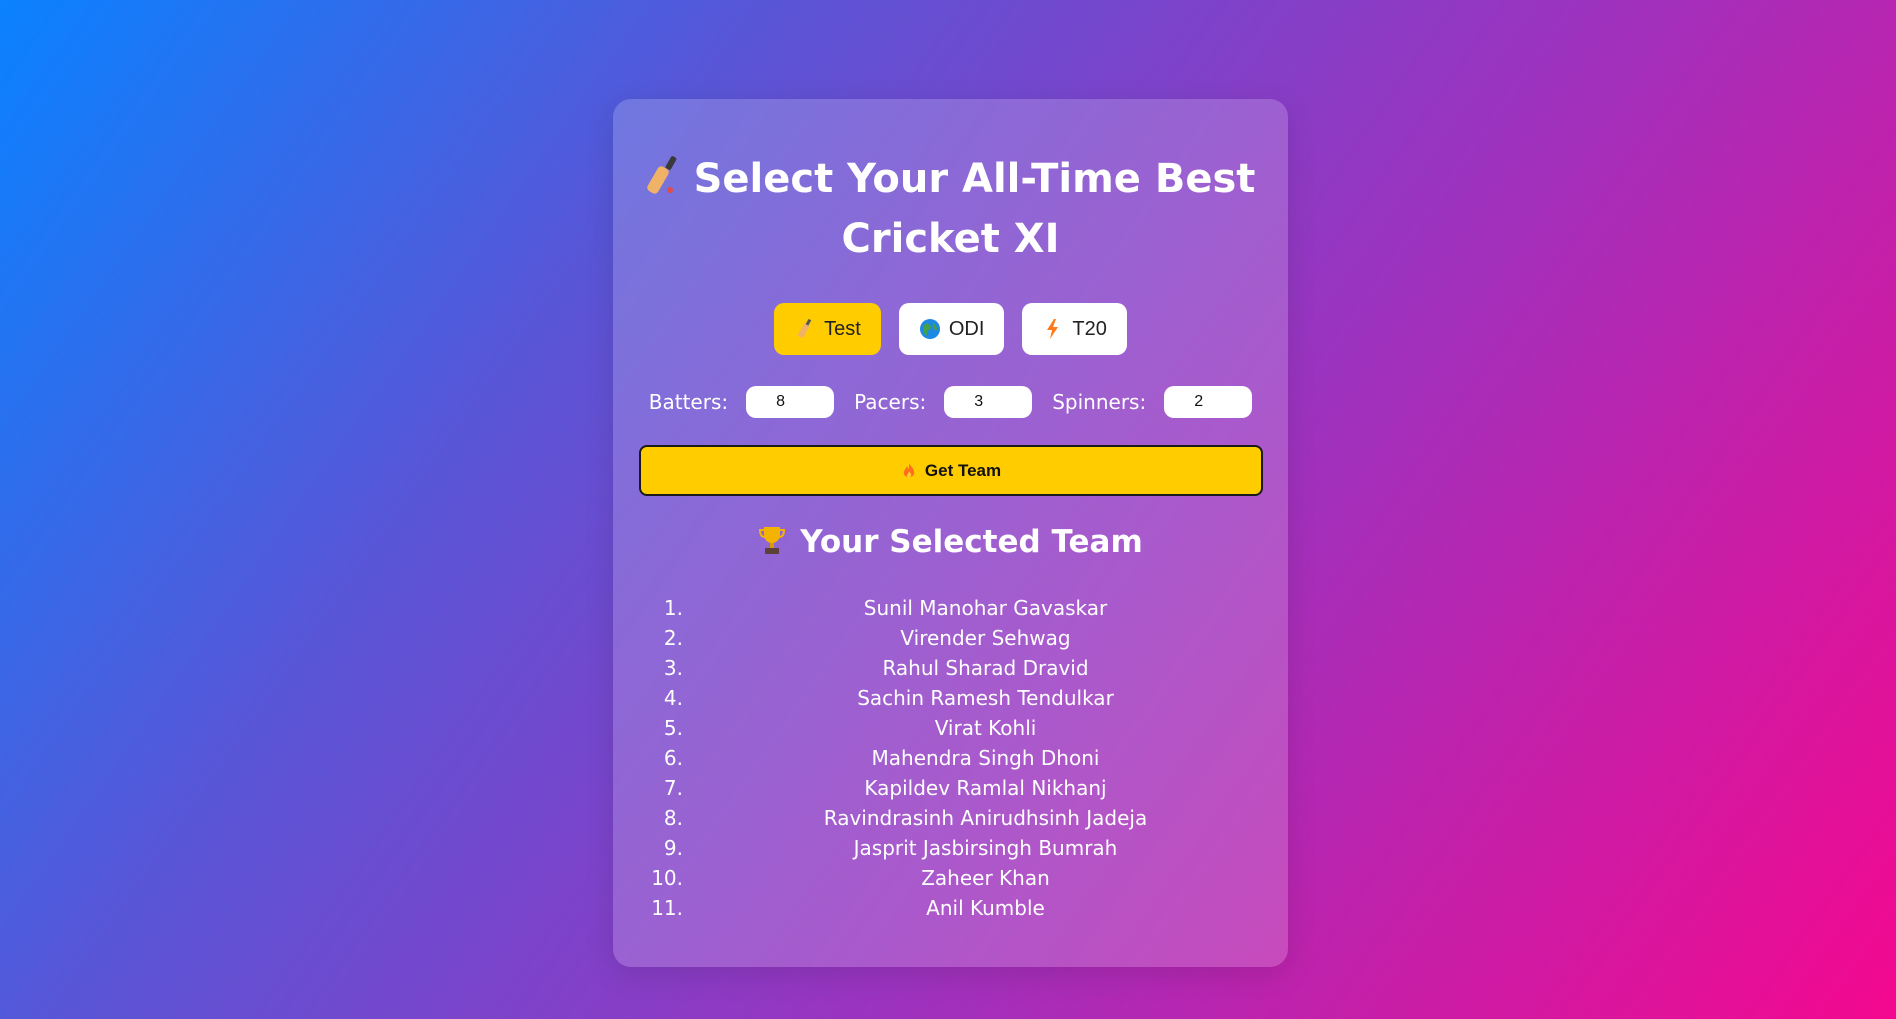 The width and height of the screenshot is (1896, 1019). I want to click on team-title-text: Your Selected Team, so click(971, 542).